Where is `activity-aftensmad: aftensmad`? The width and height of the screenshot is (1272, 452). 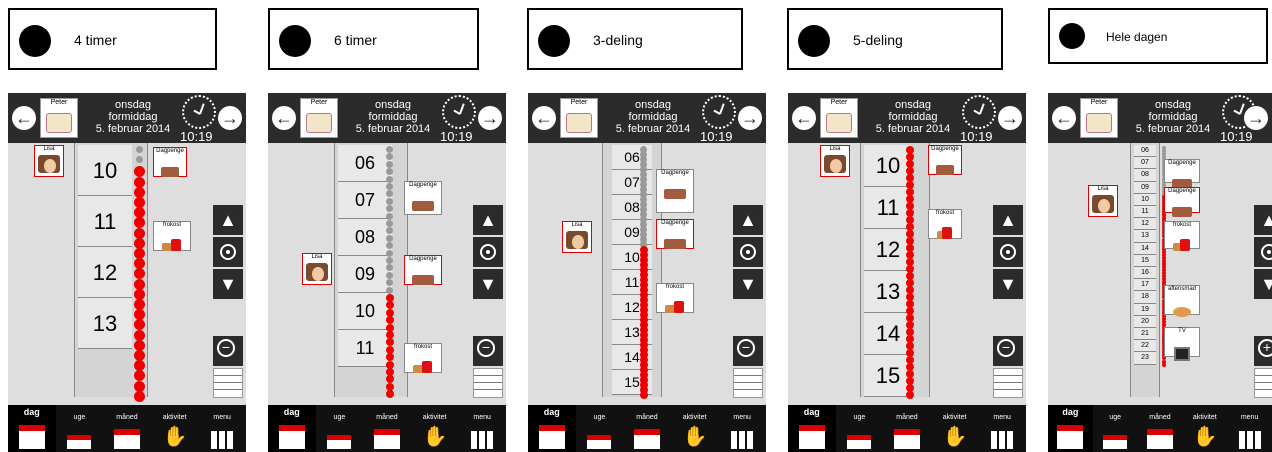
activity-aftensmad: aftensmad is located at coordinates (1182, 301).